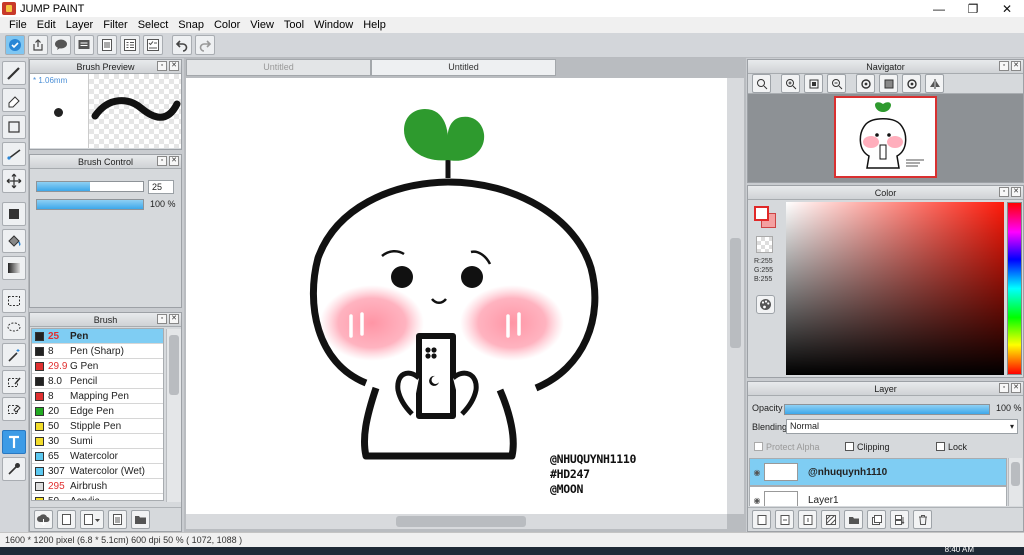  What do you see at coordinates (761, 519) in the screenshot?
I see `new-layer-button` at bounding box center [761, 519].